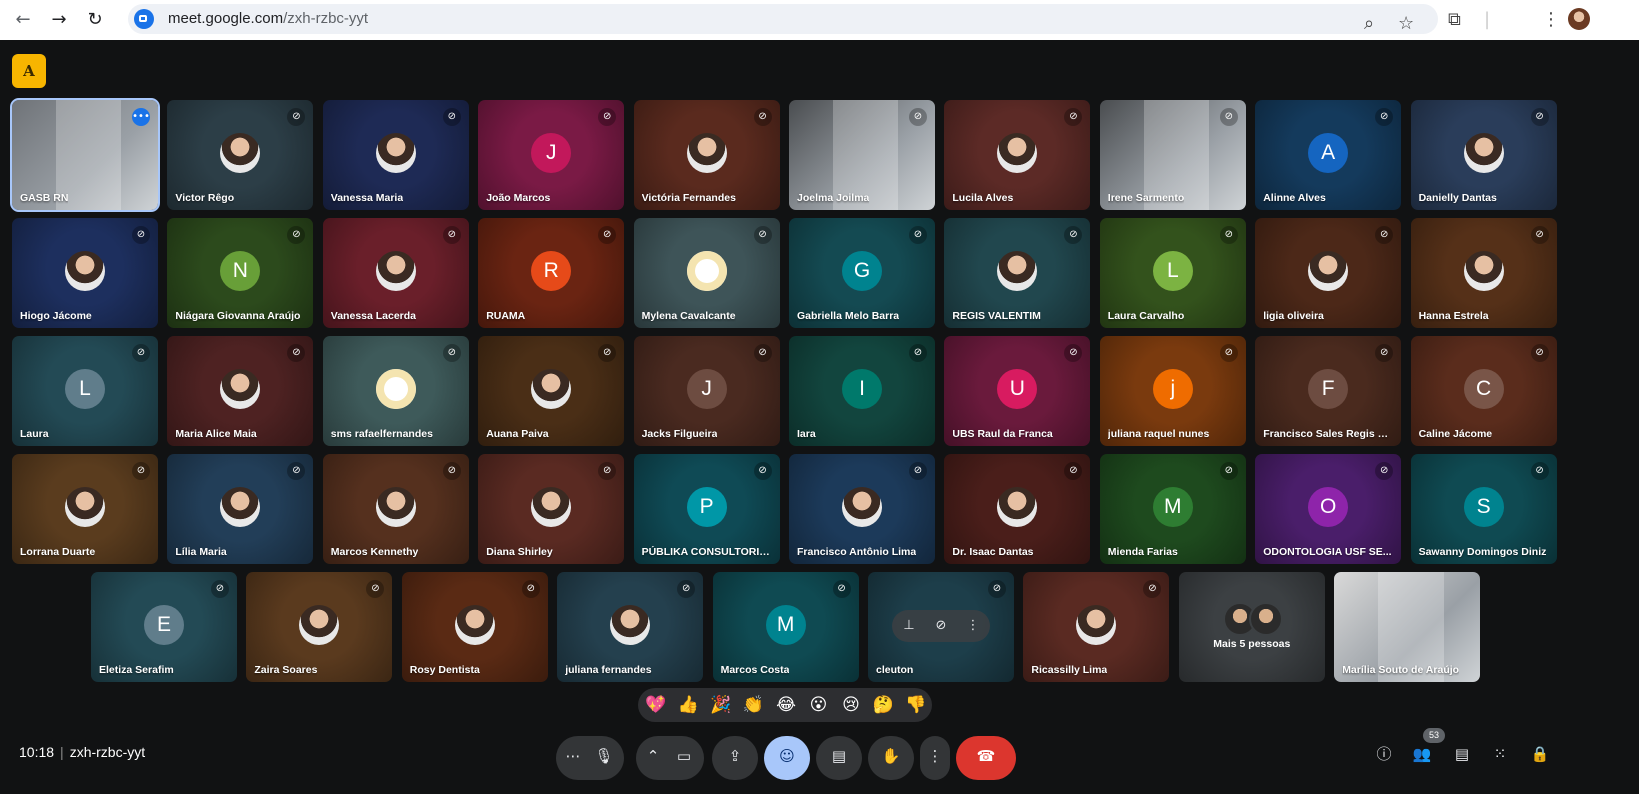 The image size is (1639, 794). I want to click on participant-tile: Mais 5 pessoas, so click(1251, 627).